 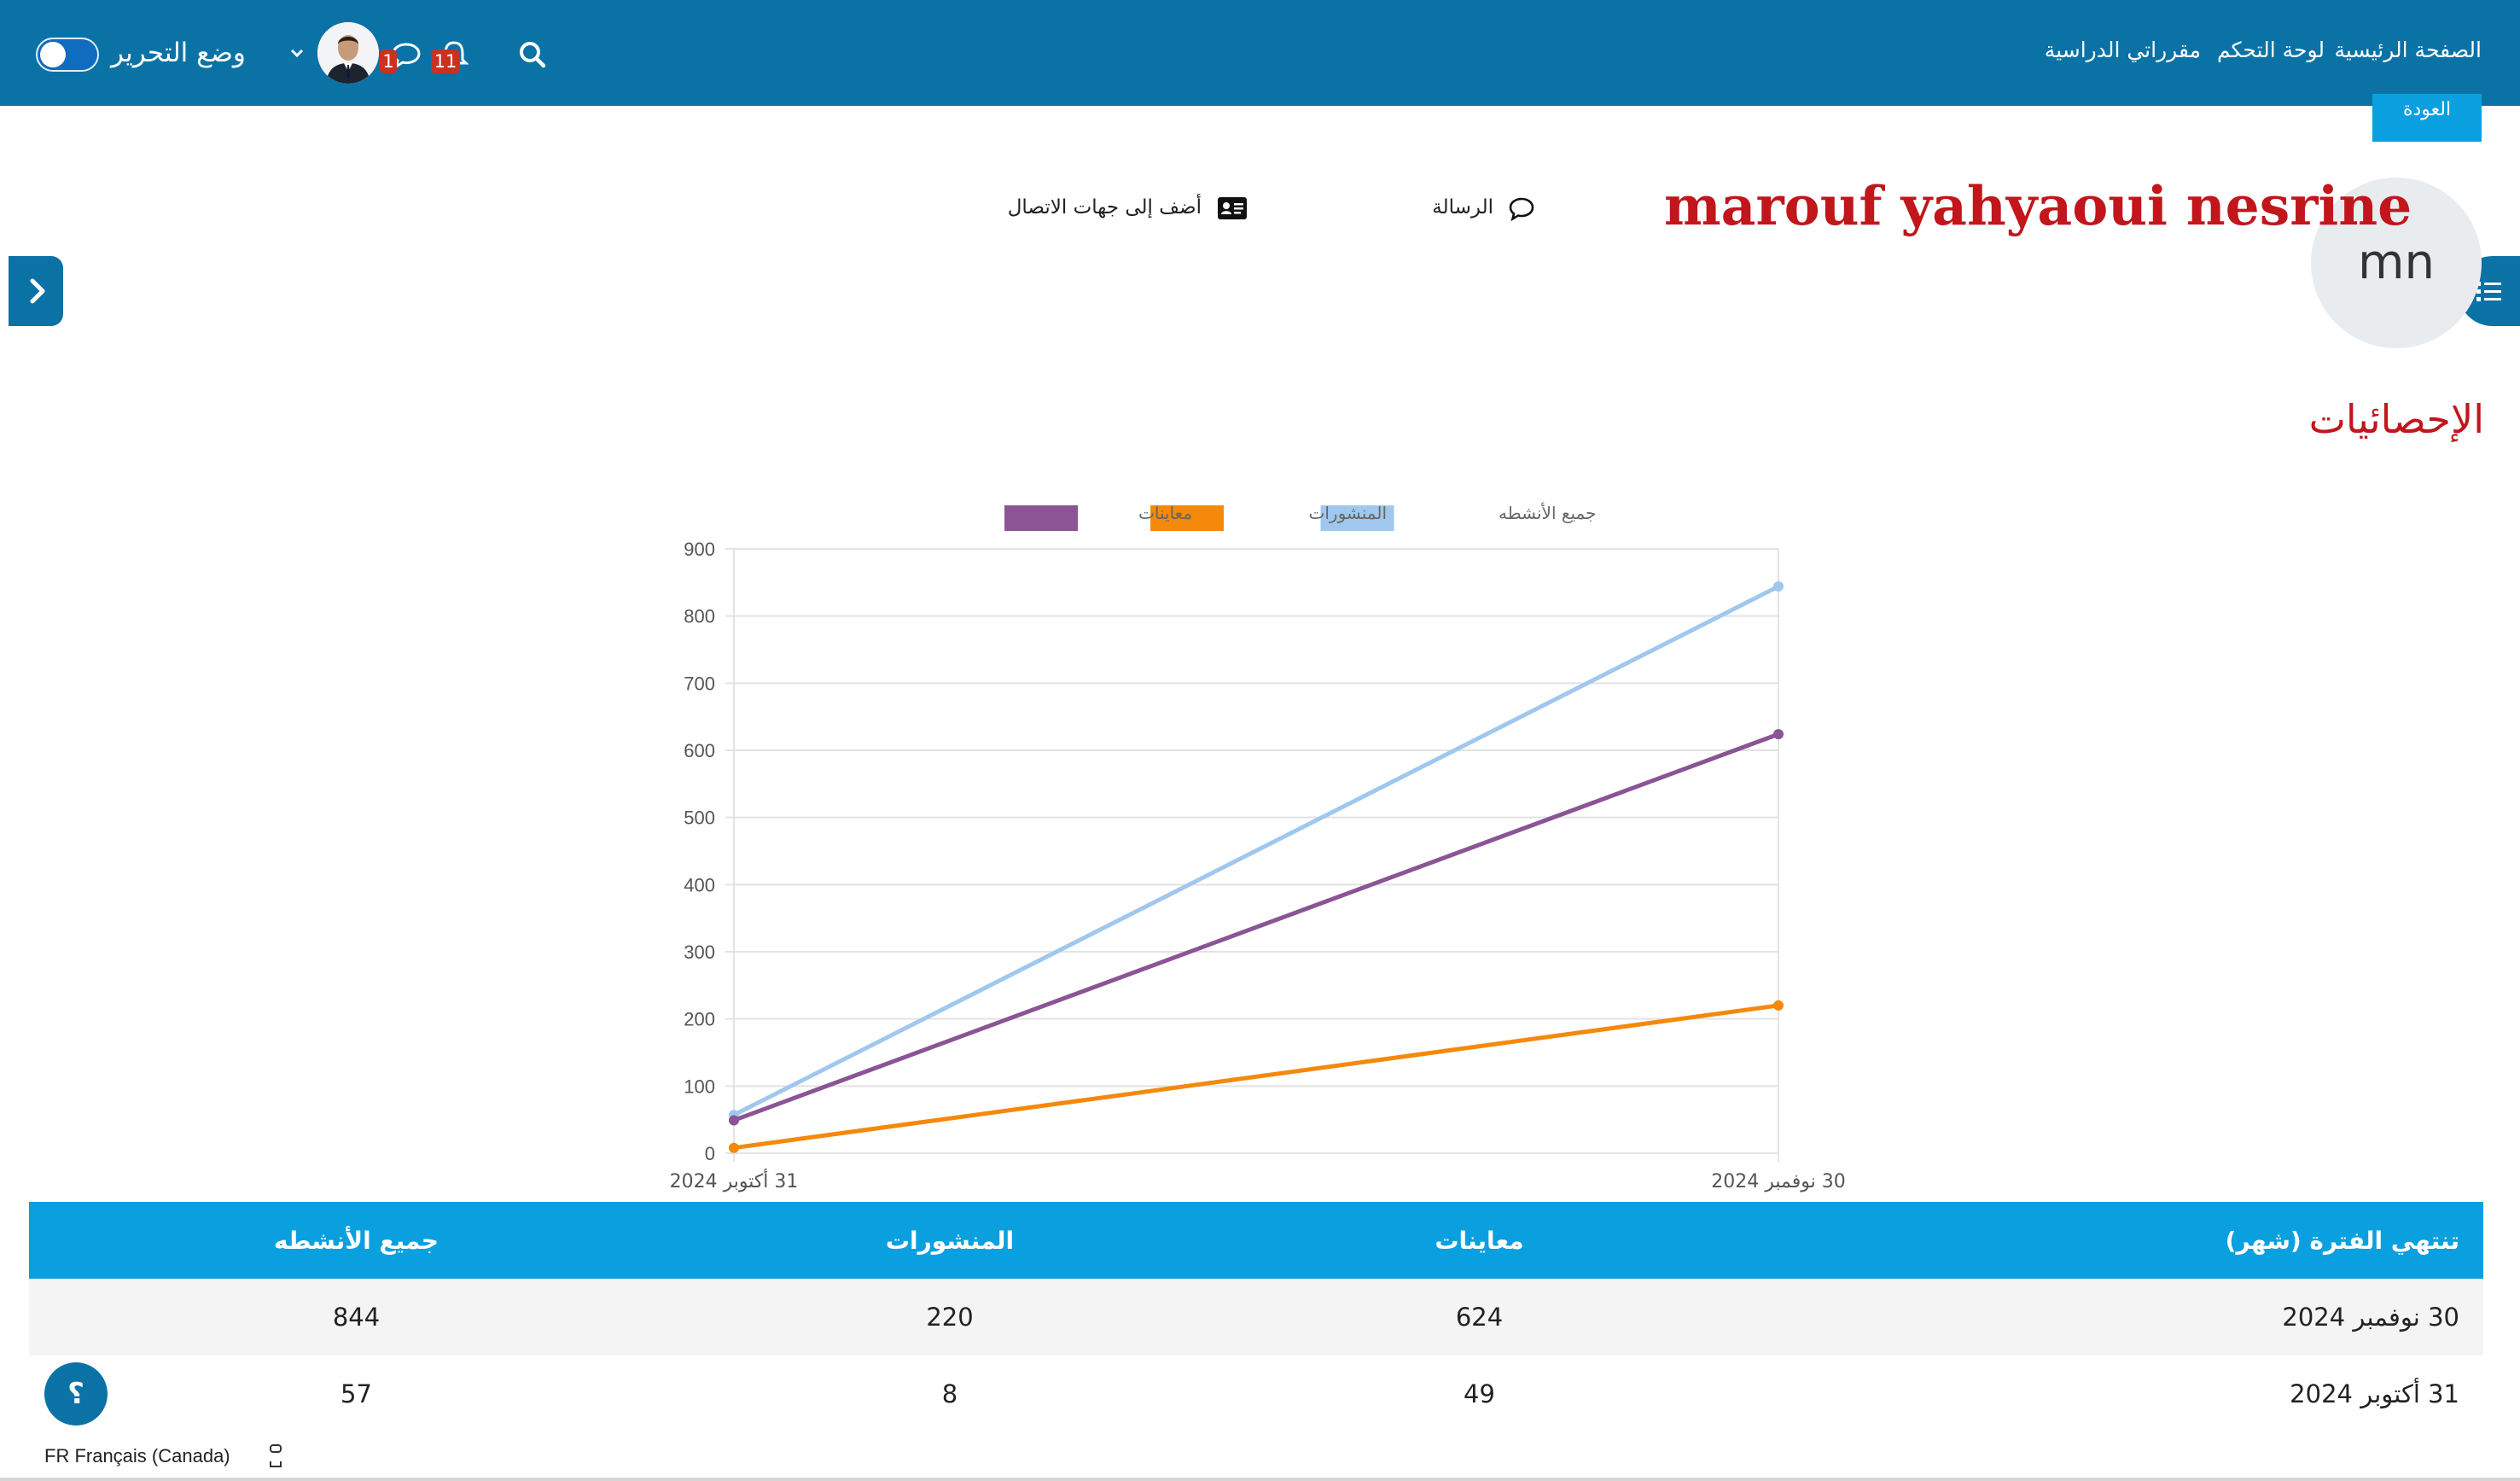 I want to click on header-views: معاينات, so click(x=1479, y=1240).